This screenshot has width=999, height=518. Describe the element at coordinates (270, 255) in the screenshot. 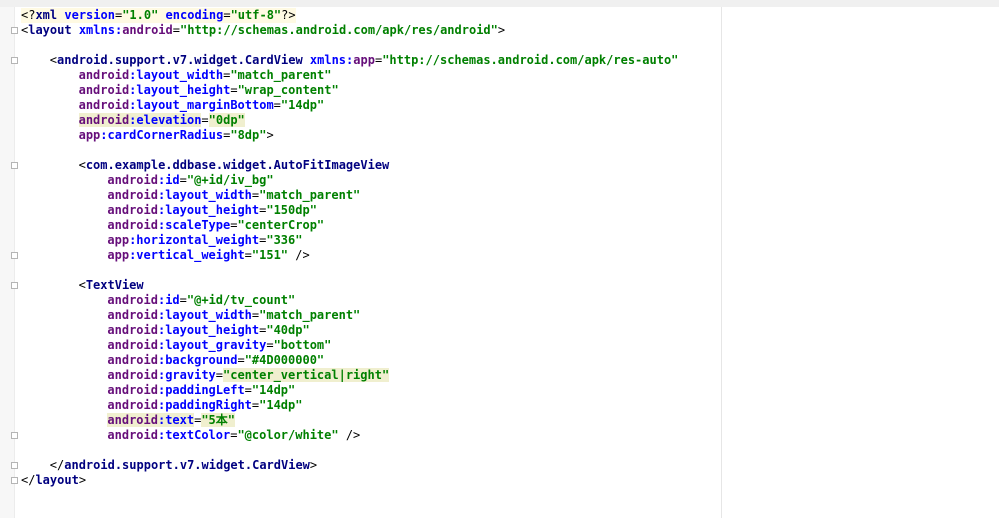

I see `code-token: "151"` at that location.